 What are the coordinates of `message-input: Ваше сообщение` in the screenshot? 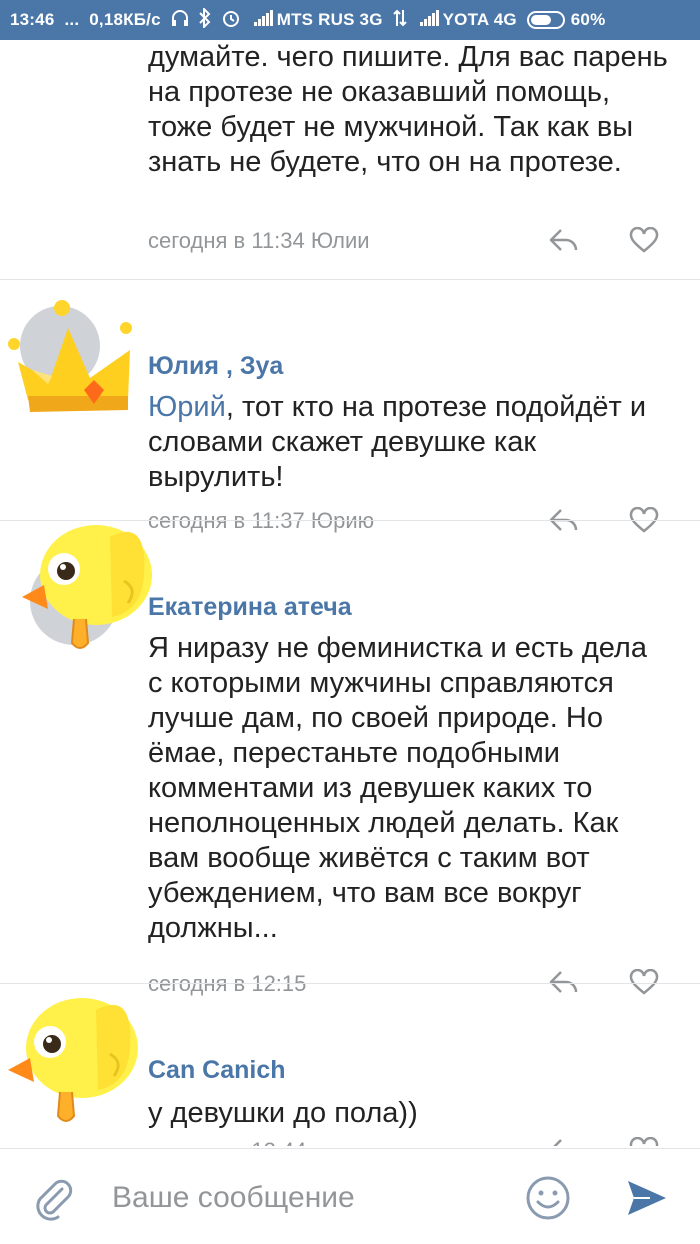 It's located at (233, 1198).